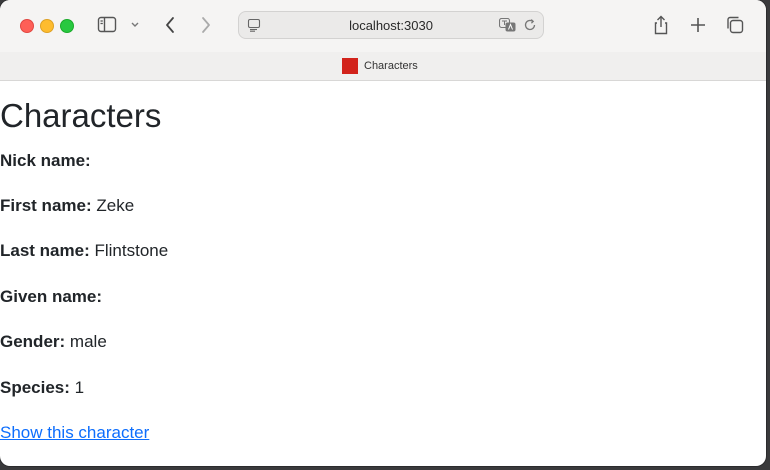 The width and height of the screenshot is (770, 470). Describe the element at coordinates (45, 250) in the screenshot. I see `field-label: Last name:` at that location.